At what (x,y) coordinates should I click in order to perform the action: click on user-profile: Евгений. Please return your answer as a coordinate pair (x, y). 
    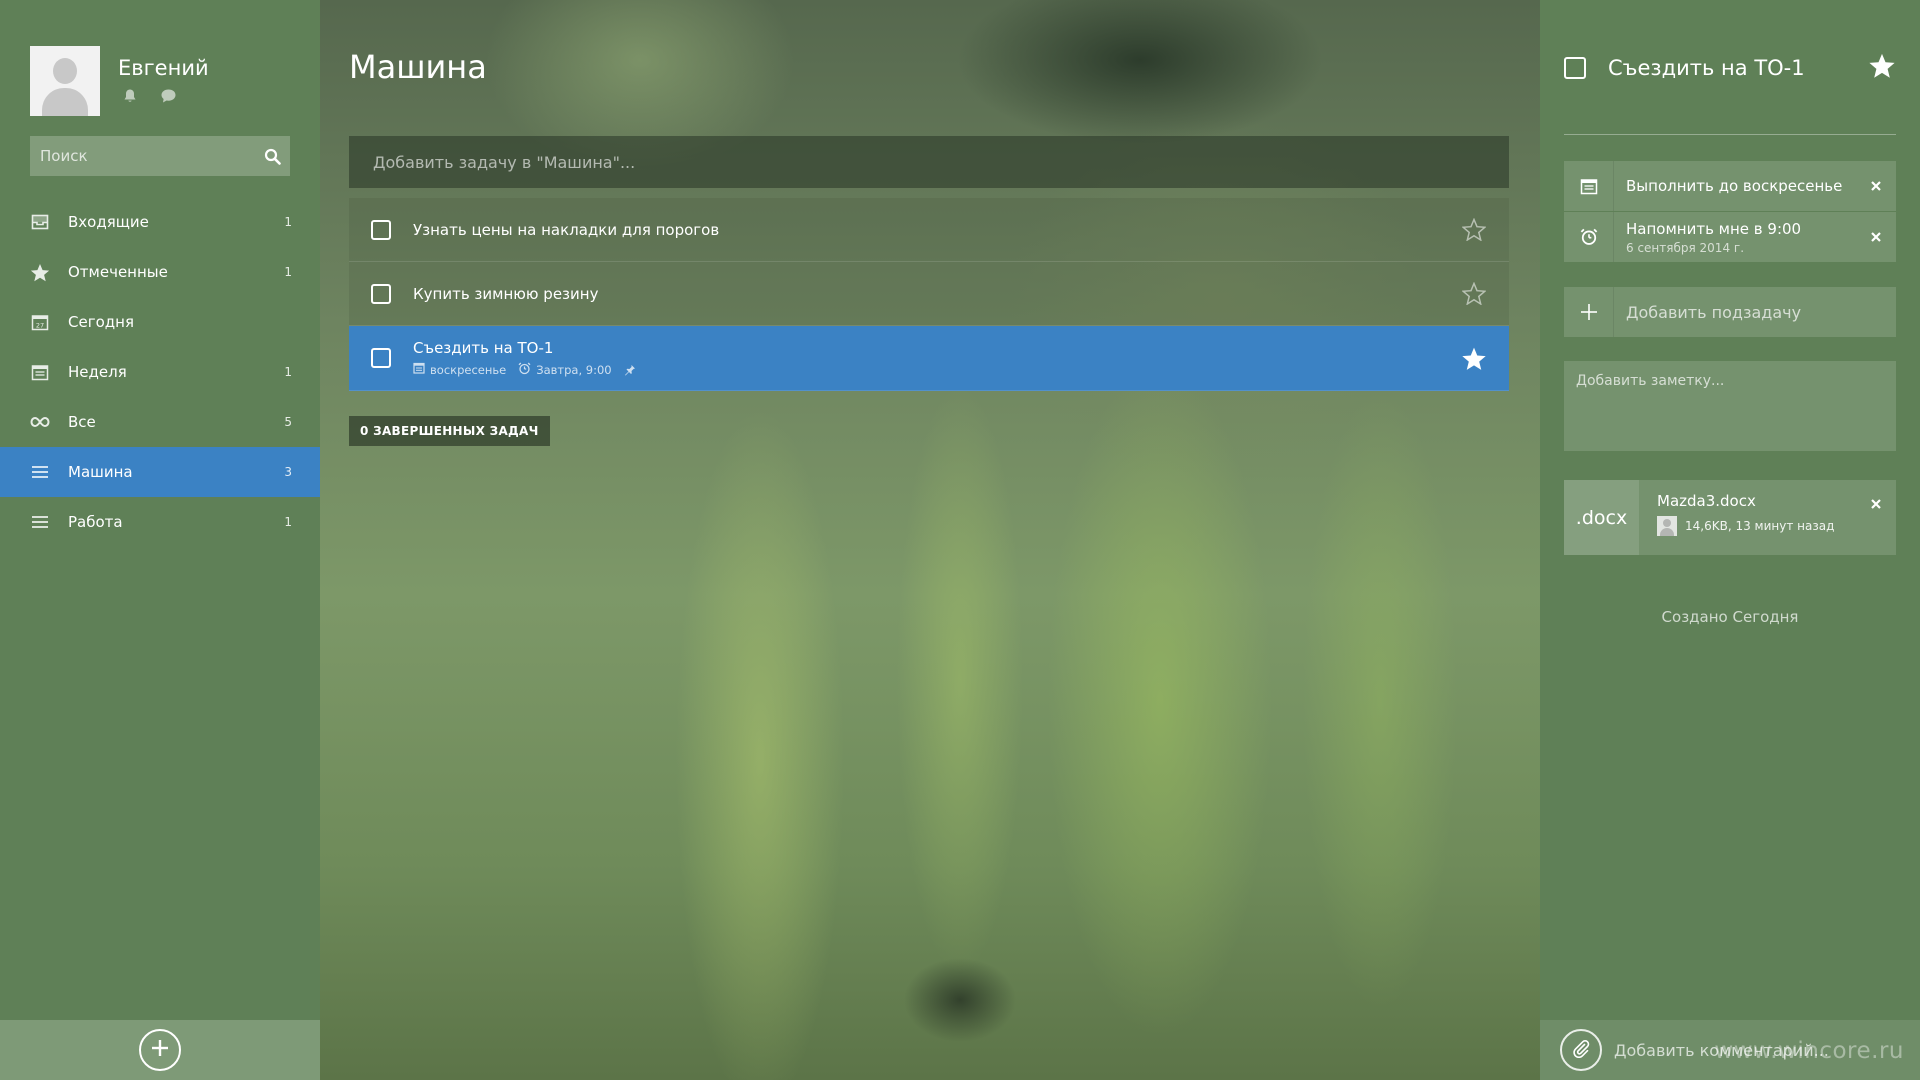
    Looking at the image, I should click on (119, 81).